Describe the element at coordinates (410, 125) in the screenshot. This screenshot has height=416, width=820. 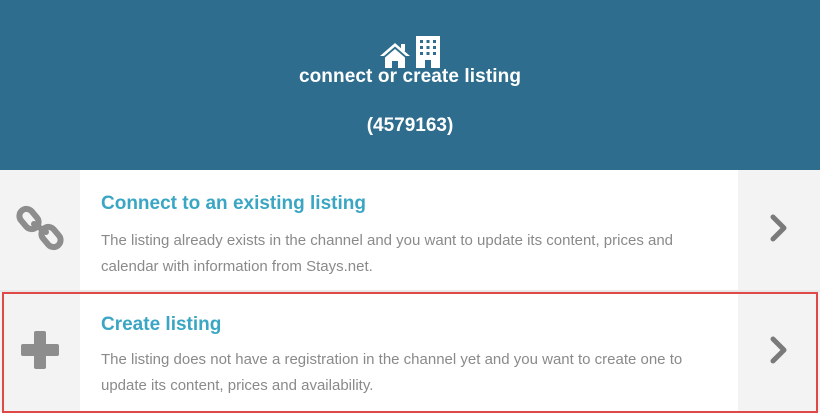
I see `listing-id: (4579163)` at that location.